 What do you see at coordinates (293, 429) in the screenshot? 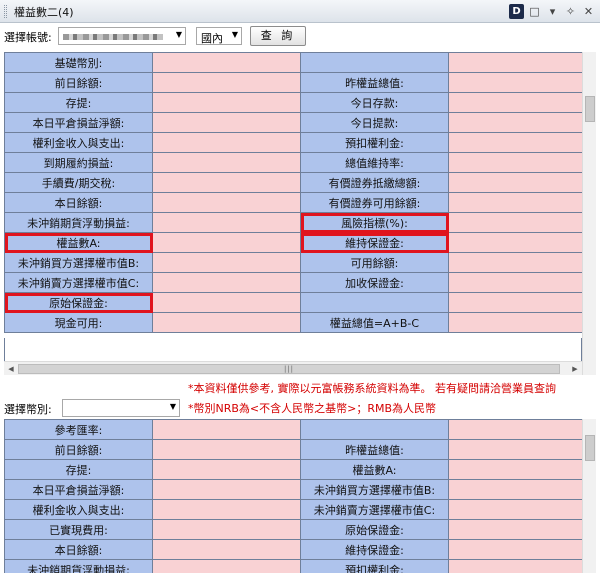
I see `table-row: 參考匯率:` at bounding box center [293, 429].